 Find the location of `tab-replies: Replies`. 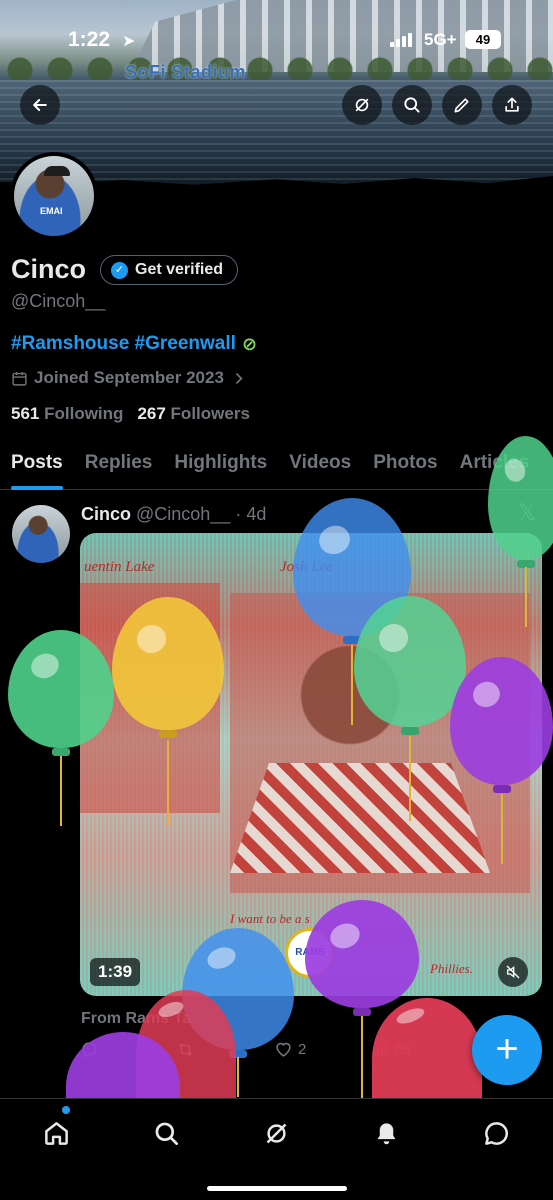

tab-replies: Replies is located at coordinates (119, 464).